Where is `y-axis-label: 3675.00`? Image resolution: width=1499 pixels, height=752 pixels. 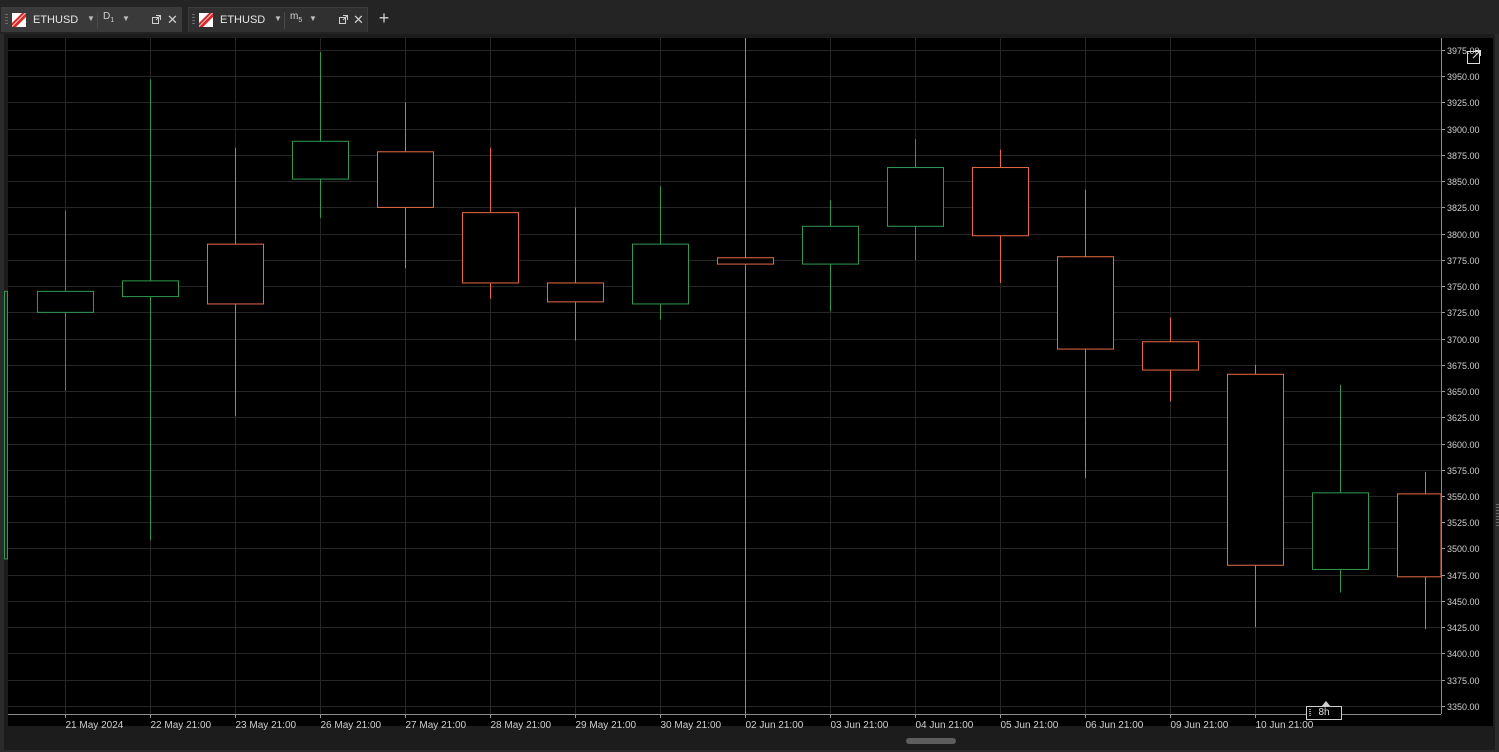
y-axis-label: 3675.00 is located at coordinates (1463, 366).